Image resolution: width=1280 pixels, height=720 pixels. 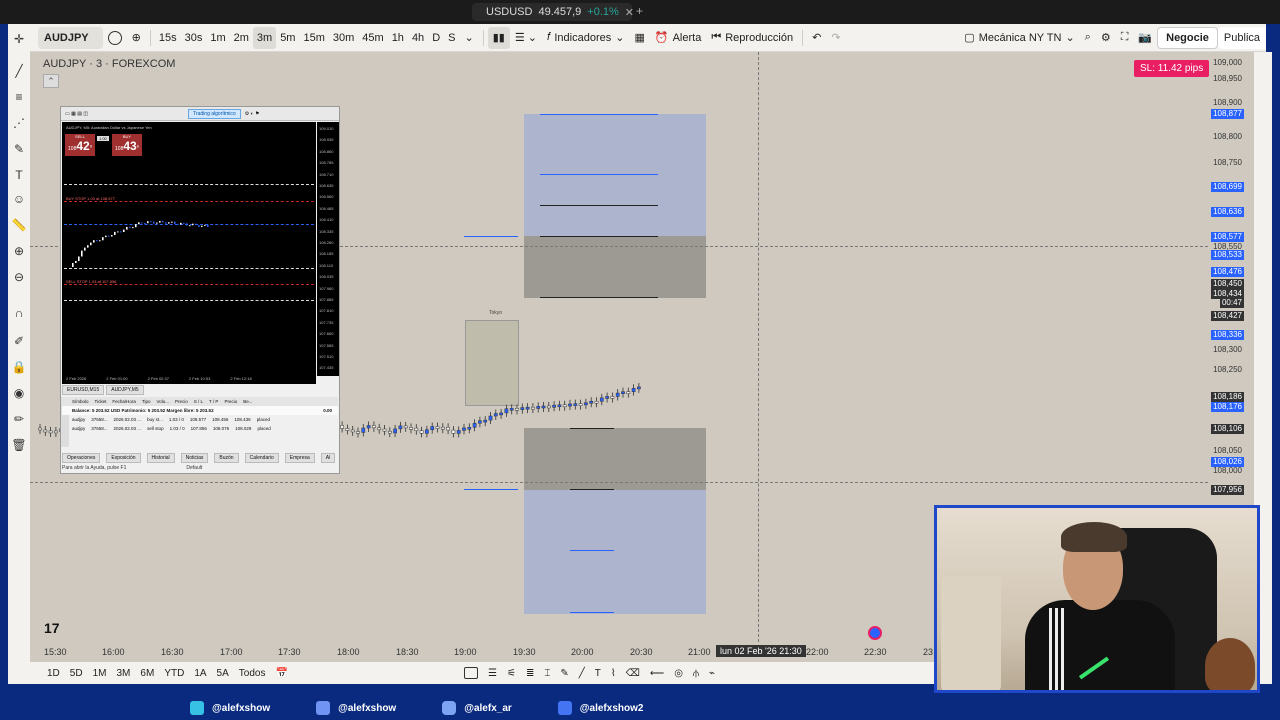 I want to click on filter-icon: ⚟, so click(x=511, y=673).